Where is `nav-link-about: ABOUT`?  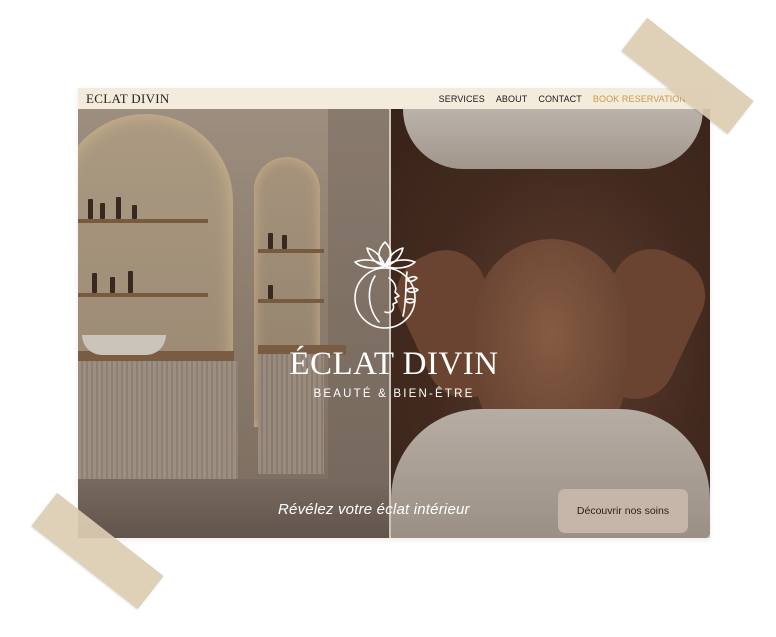 nav-link-about: ABOUT is located at coordinates (512, 99).